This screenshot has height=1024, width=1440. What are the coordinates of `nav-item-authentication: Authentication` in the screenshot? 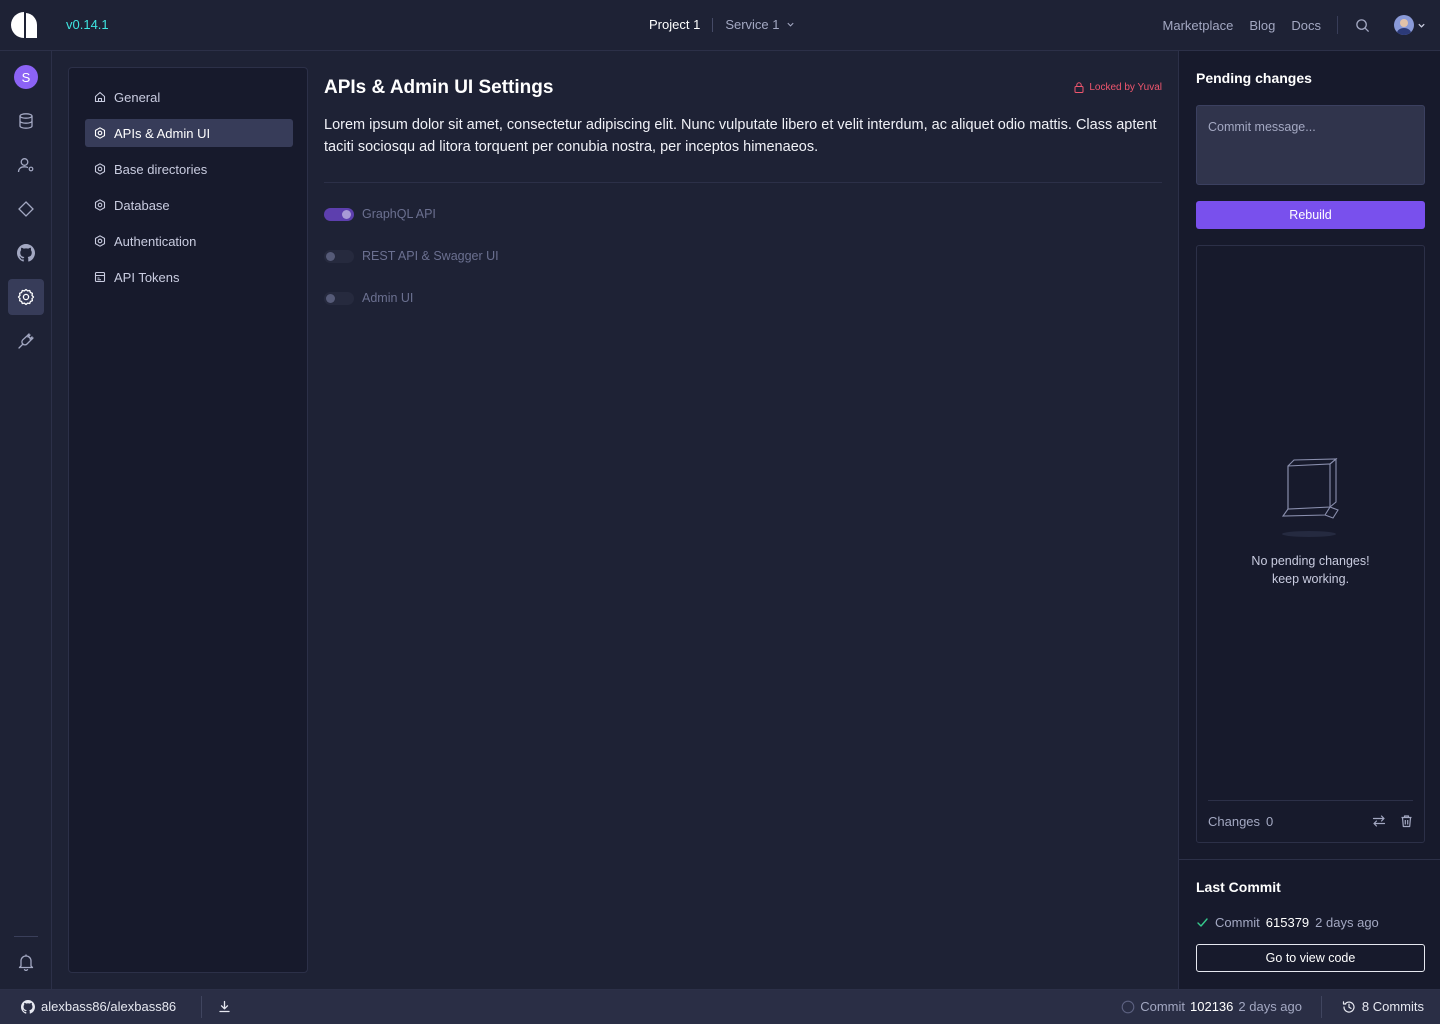 It's located at (189, 241).